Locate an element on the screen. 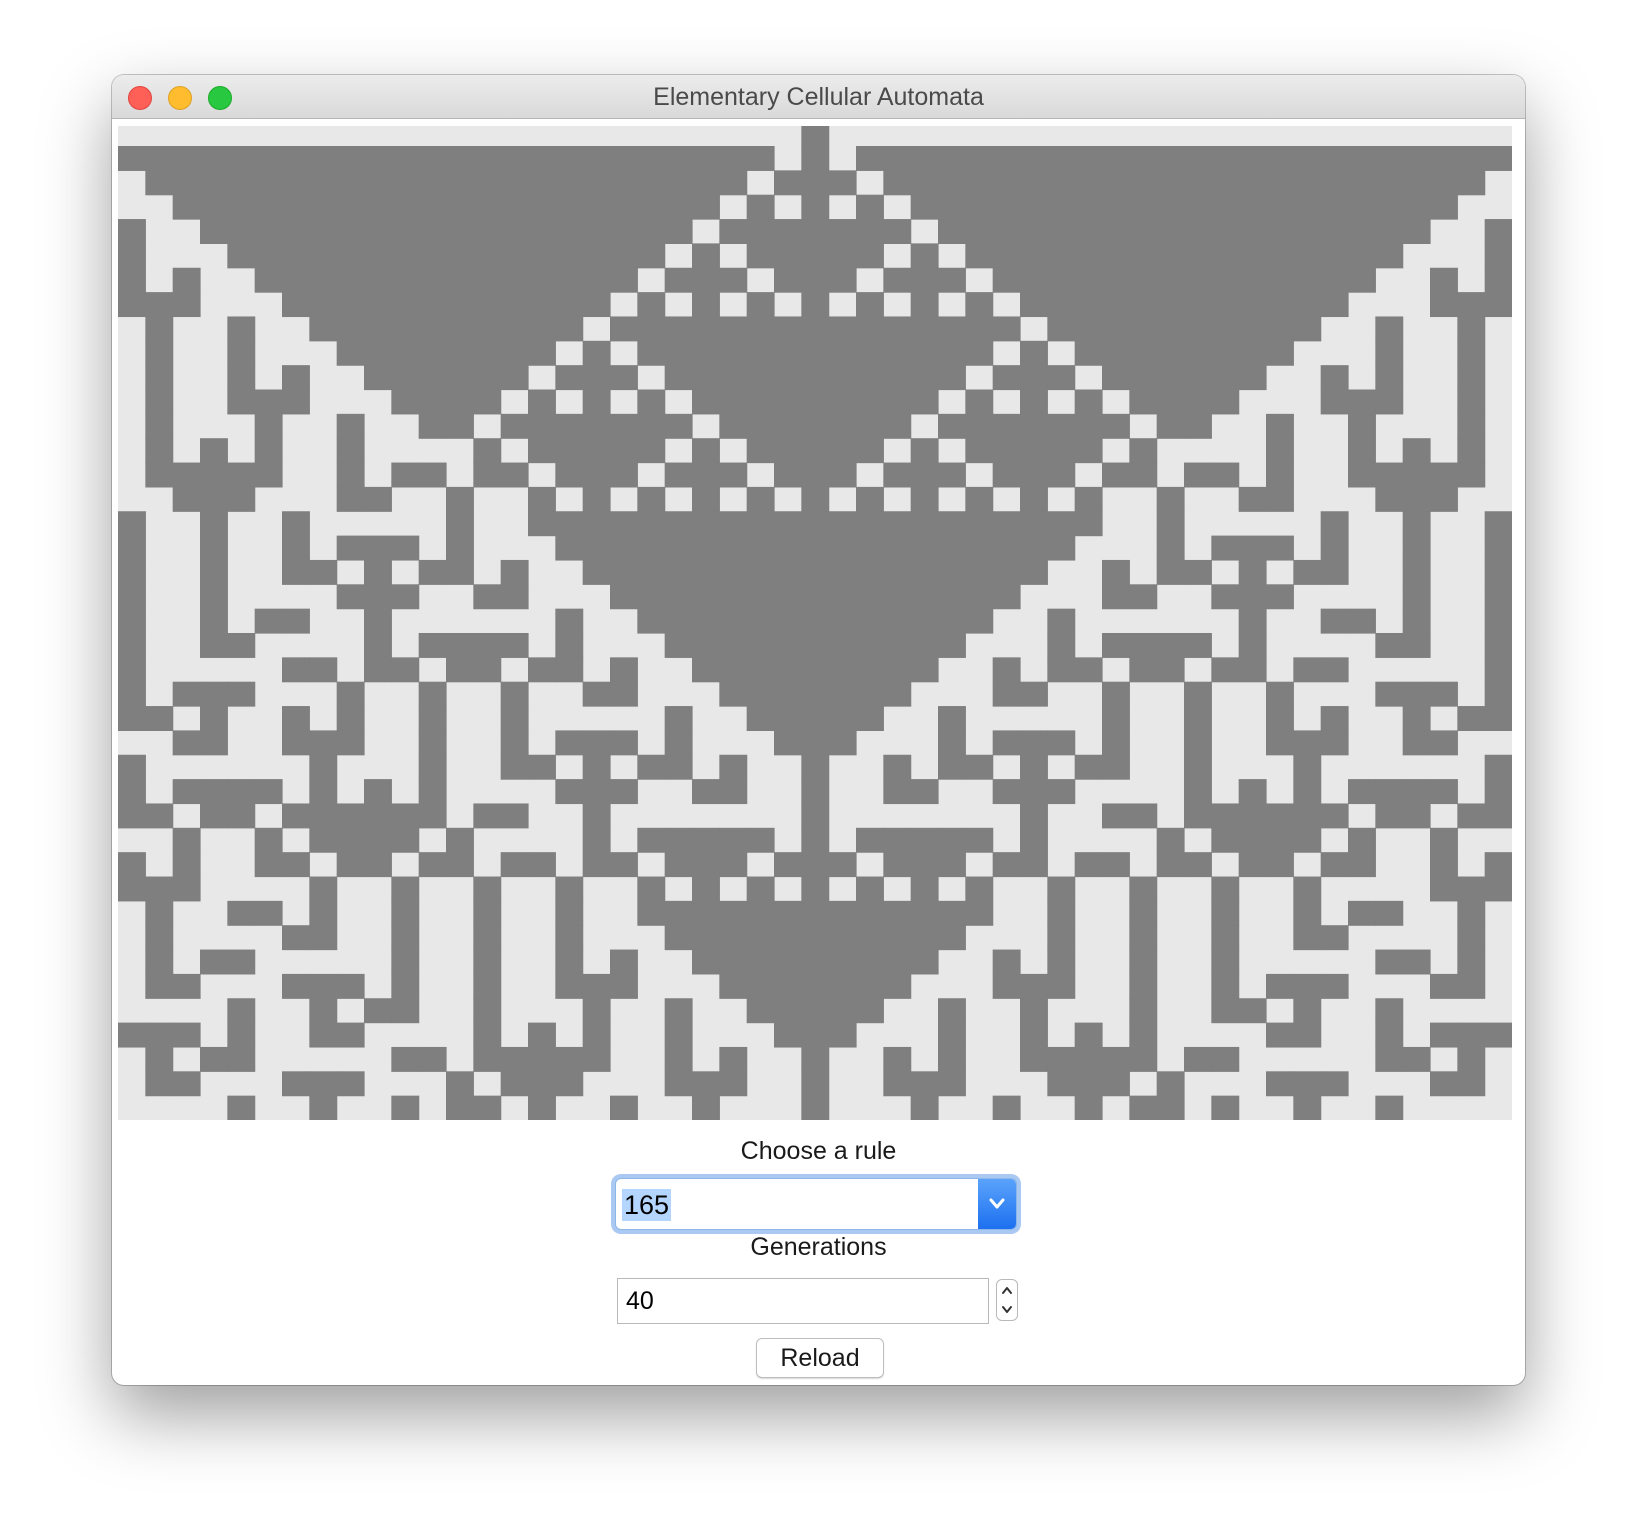 Image resolution: width=1636 pixels, height=1534 pixels. cell-r10-c23 is located at coordinates (760, 378).